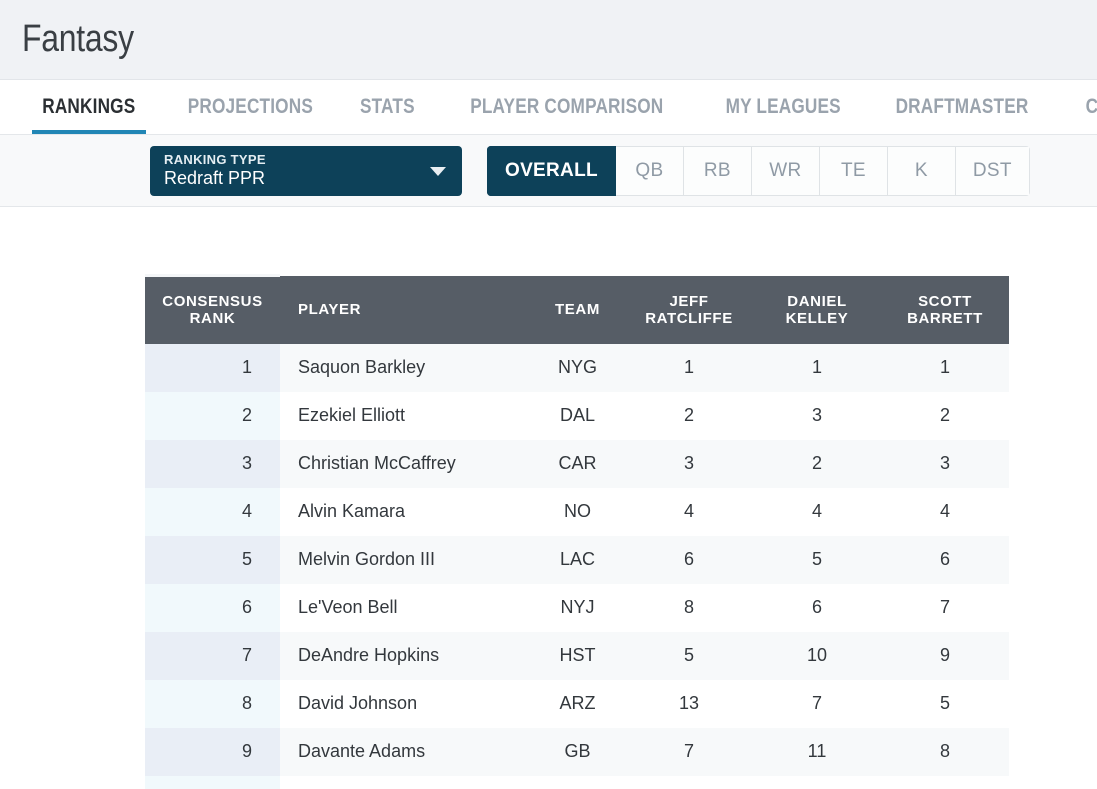 This screenshot has width=1097, height=789. I want to click on position-filter-k: K, so click(921, 170).